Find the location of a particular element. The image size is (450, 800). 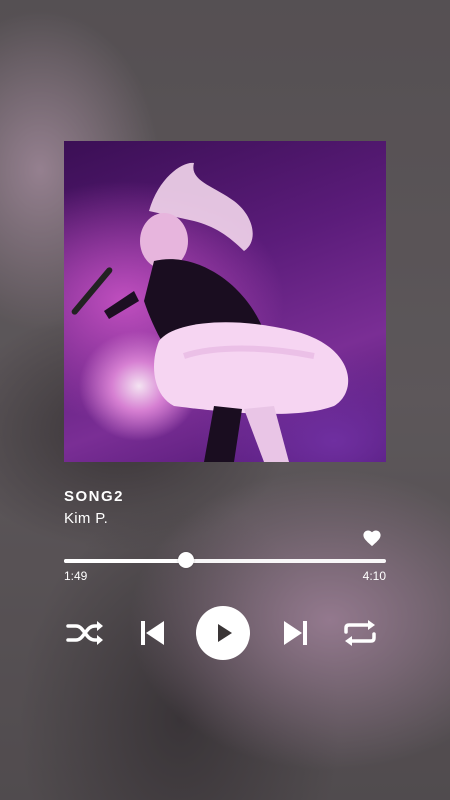

shuffle-button is located at coordinates (86, 633).